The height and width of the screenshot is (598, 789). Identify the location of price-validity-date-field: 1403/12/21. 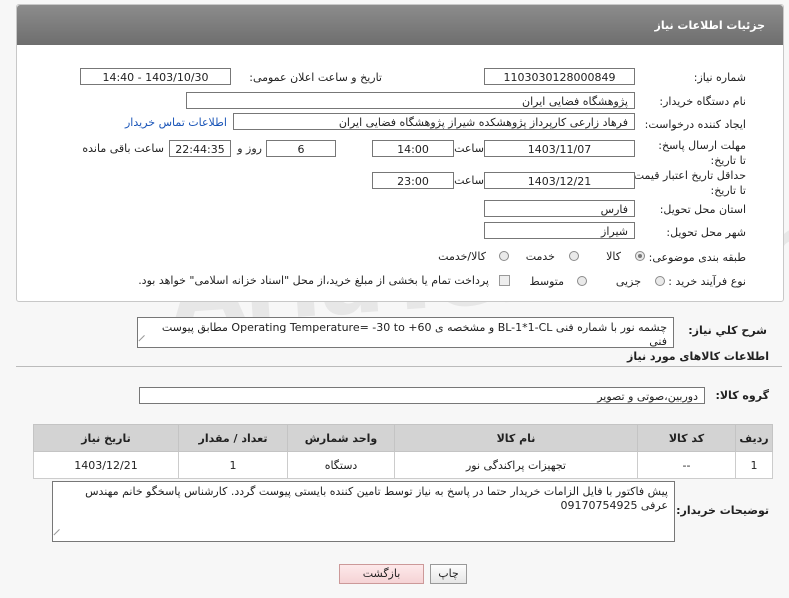
(559, 180).